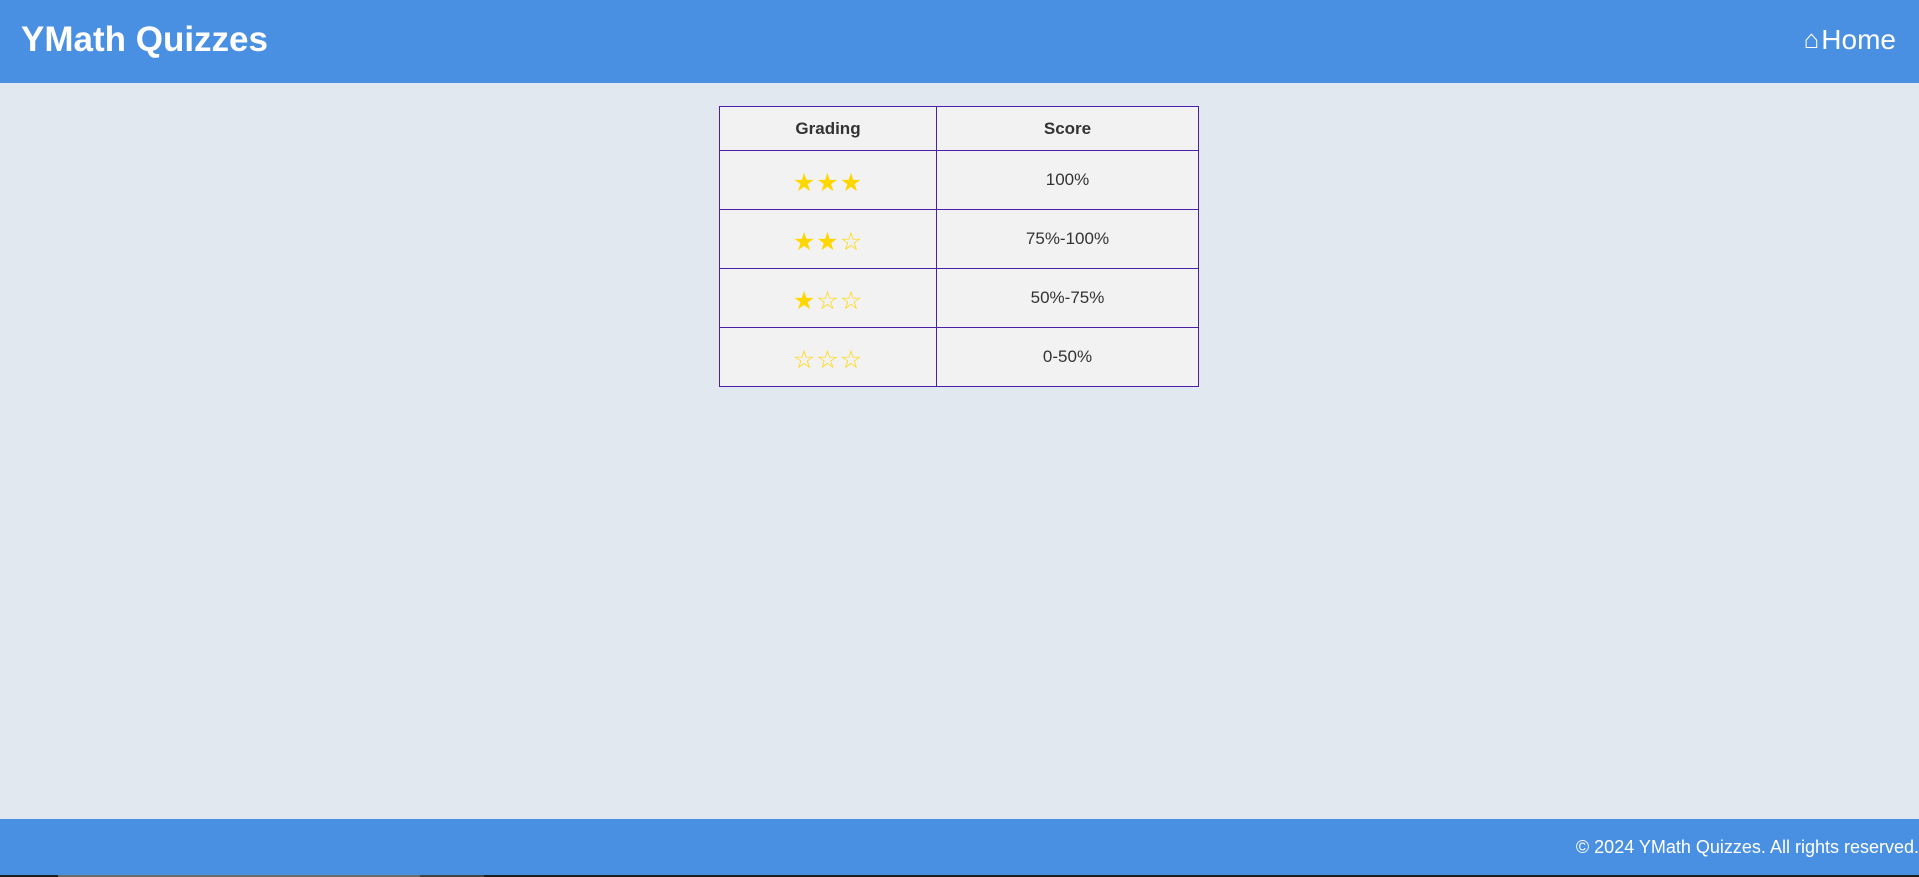  Describe the element at coordinates (1858, 39) in the screenshot. I see `home-label: Home` at that location.